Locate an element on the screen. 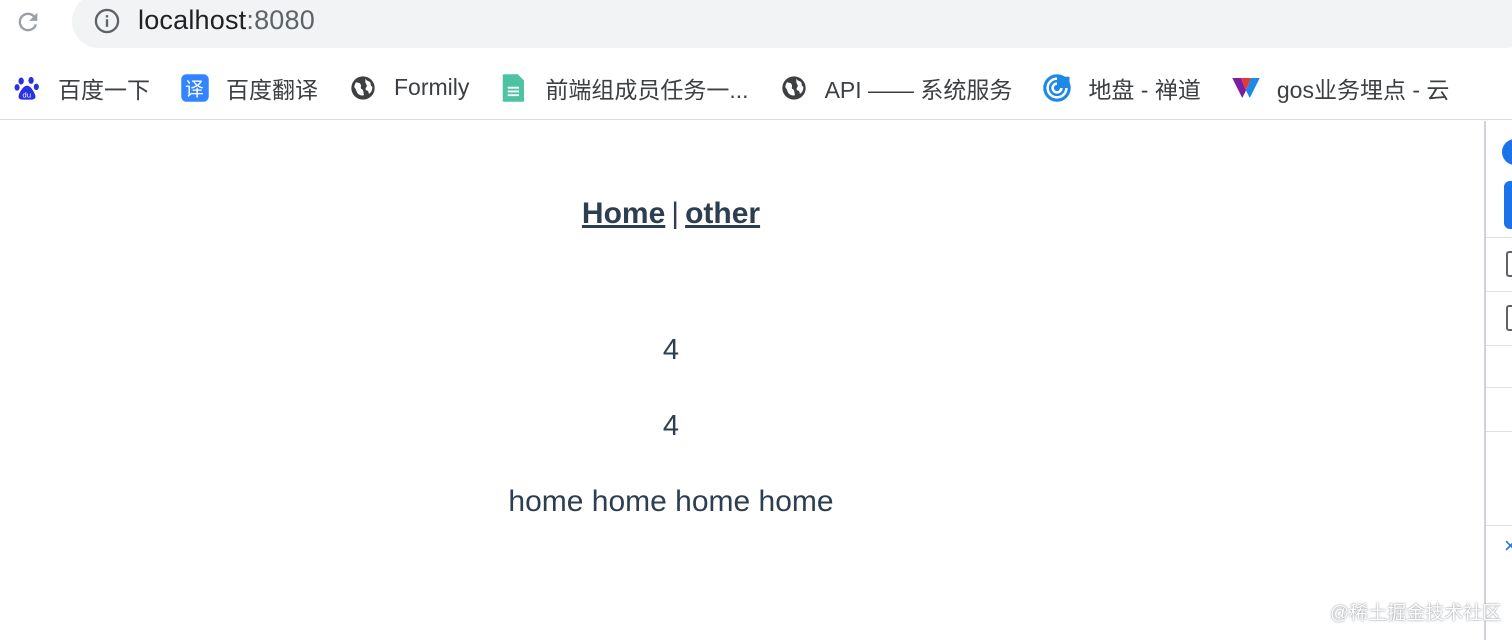 The height and width of the screenshot is (640, 1512). bookmark-gos-tracking: gos业务埋点 - 云 is located at coordinates (1340, 88).